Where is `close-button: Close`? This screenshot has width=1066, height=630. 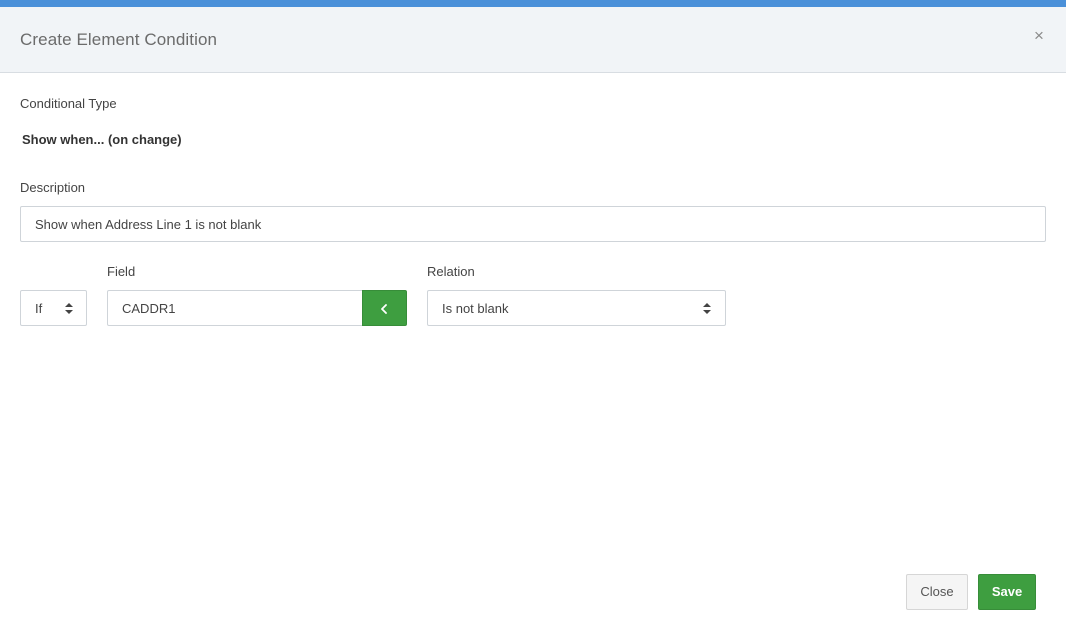
close-button: Close is located at coordinates (937, 592).